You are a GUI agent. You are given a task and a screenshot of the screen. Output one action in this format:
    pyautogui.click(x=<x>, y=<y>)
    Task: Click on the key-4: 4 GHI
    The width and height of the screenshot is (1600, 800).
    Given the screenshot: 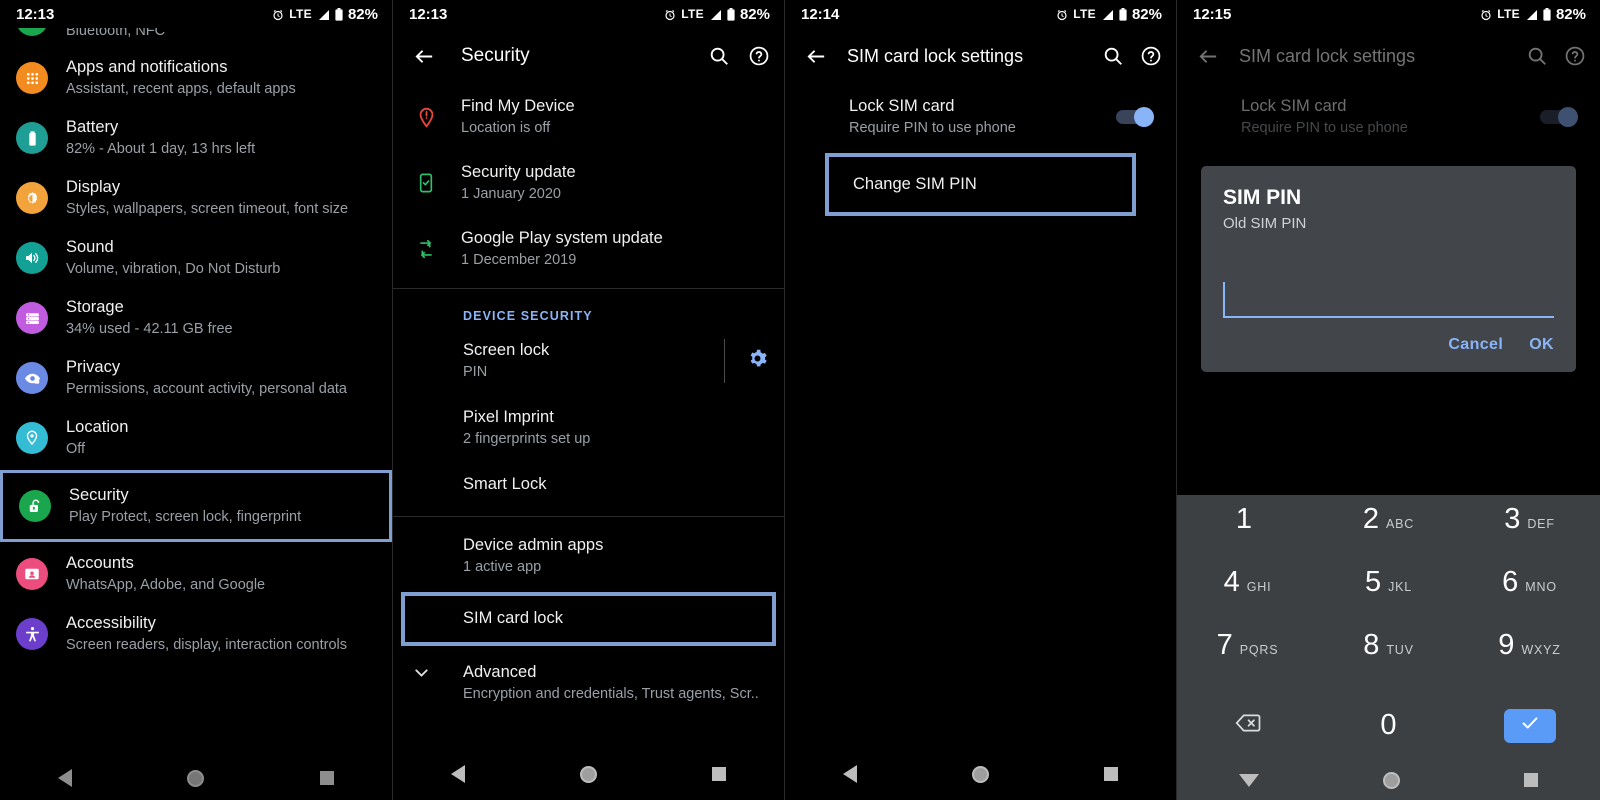 What is the action you would take?
    pyautogui.click(x=1247, y=599)
    